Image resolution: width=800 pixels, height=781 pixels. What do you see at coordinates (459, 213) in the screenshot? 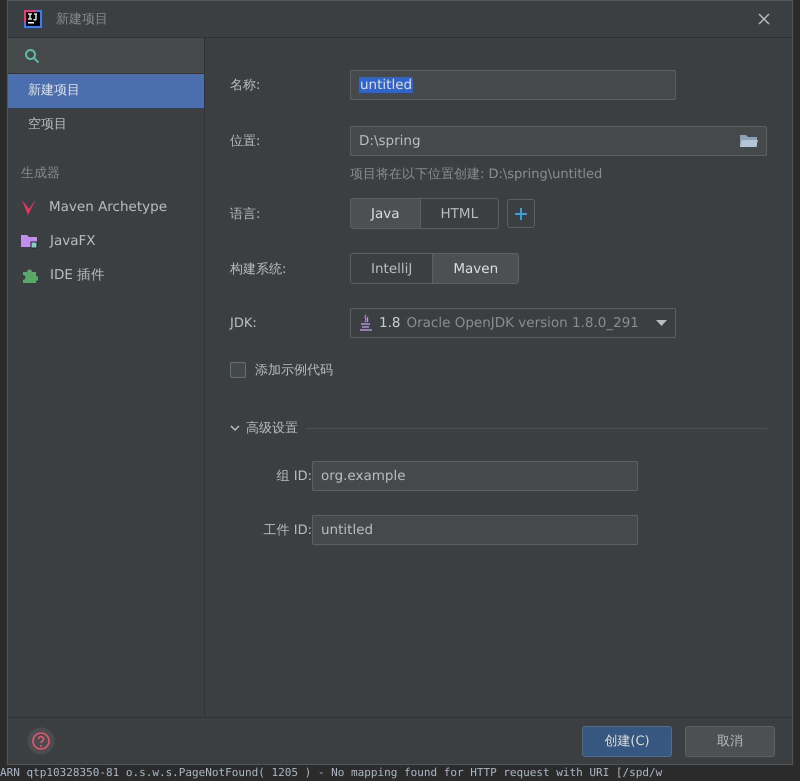
I see `language-option: HTML` at bounding box center [459, 213].